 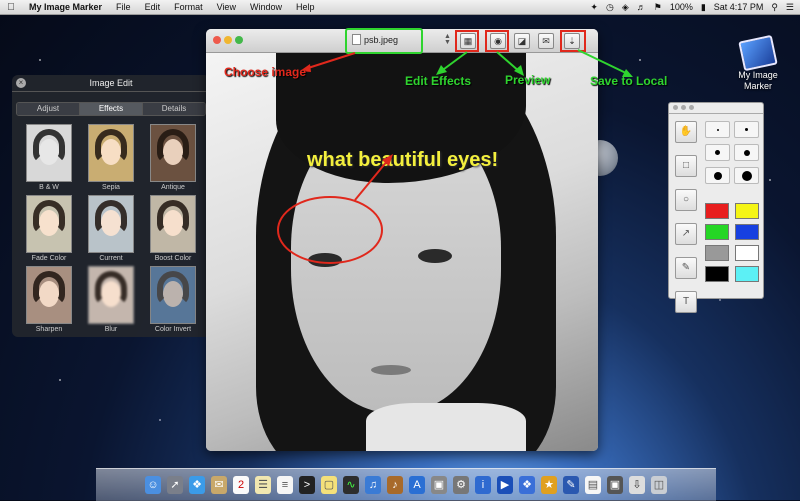 What do you see at coordinates (285, 485) in the screenshot?
I see `reminders-icon: ≡` at bounding box center [285, 485].